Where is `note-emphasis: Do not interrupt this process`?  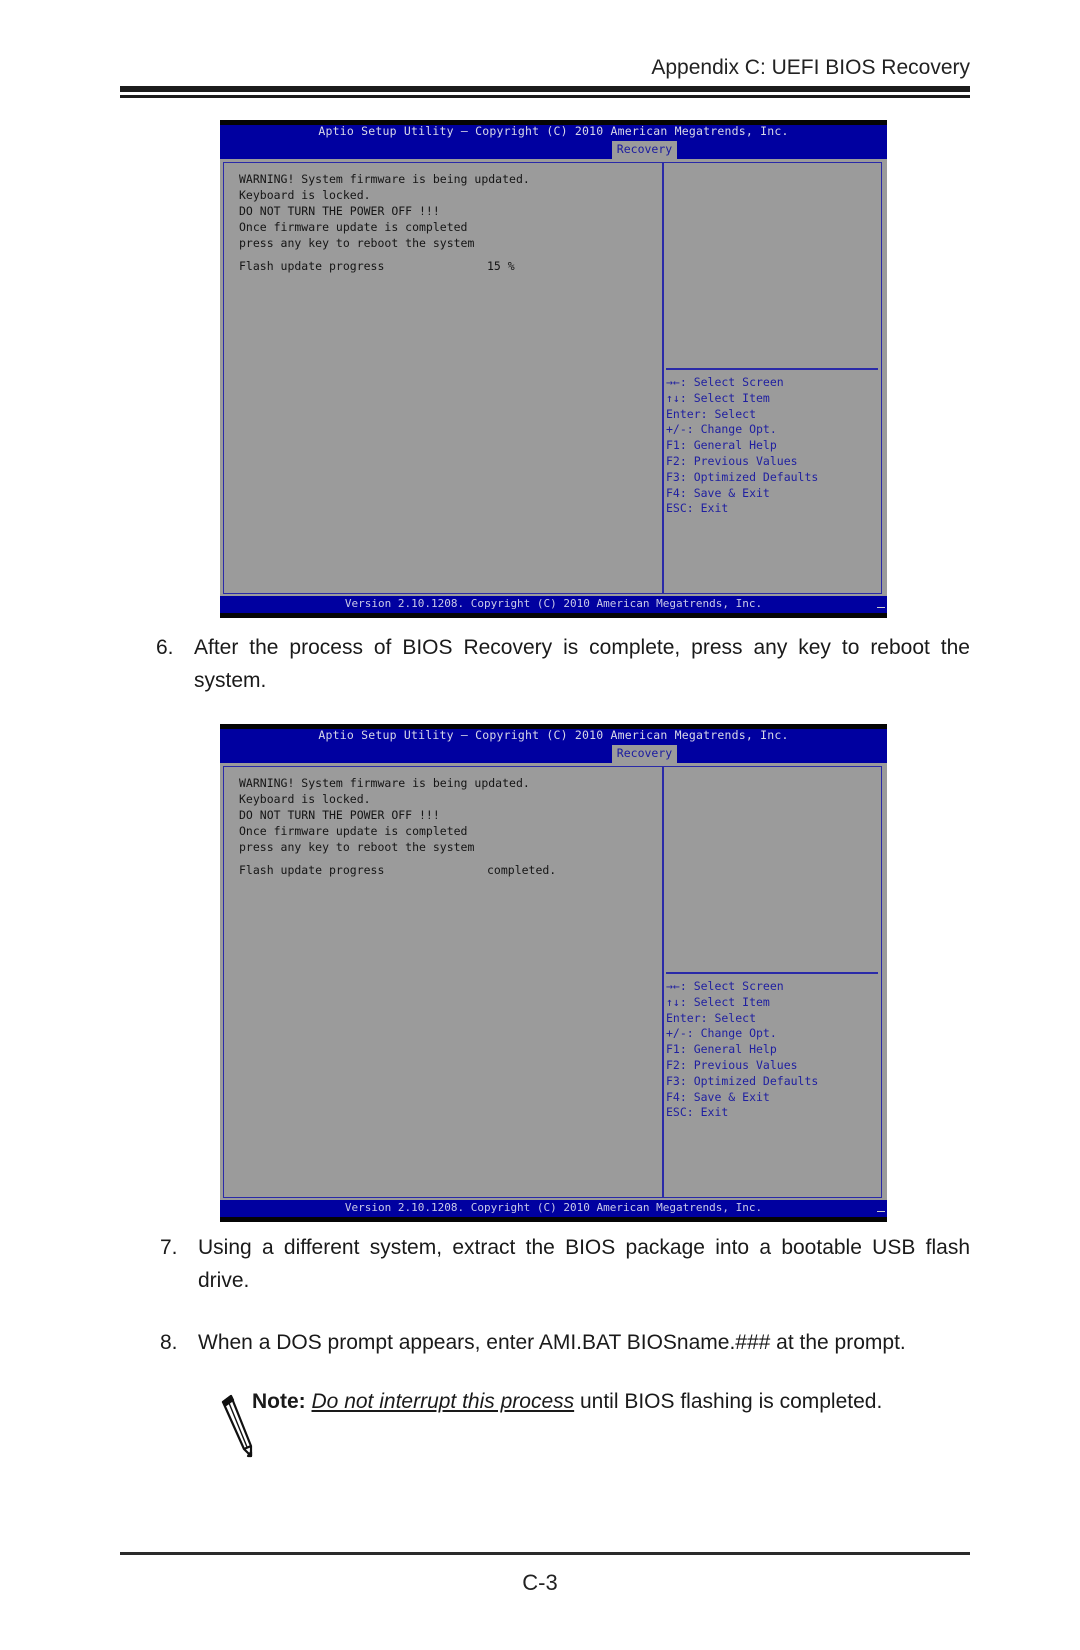 note-emphasis: Do not interrupt this process is located at coordinates (443, 1401).